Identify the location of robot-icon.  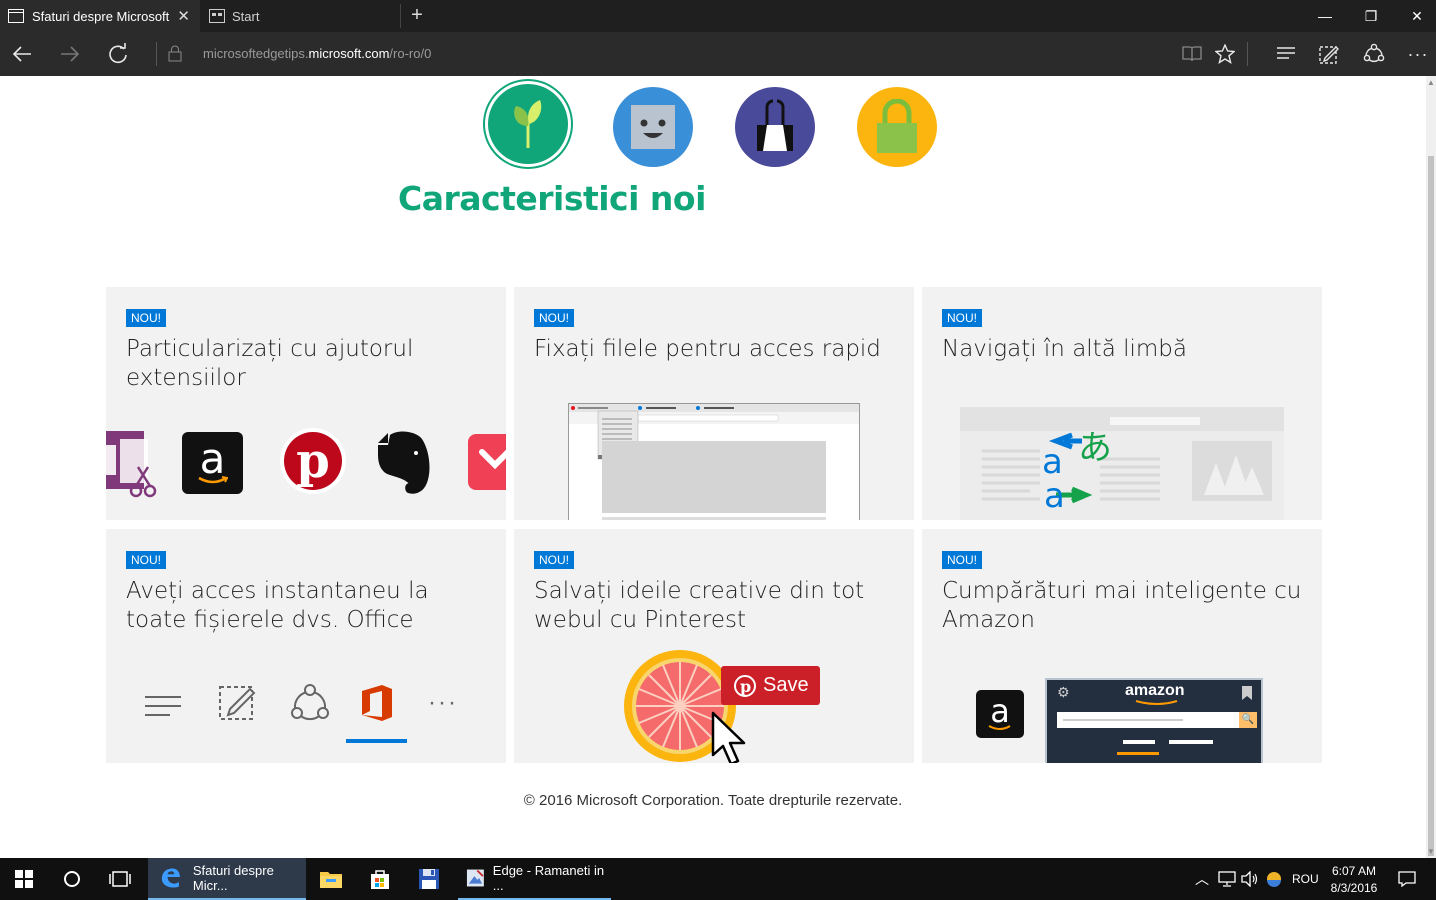
(653, 127).